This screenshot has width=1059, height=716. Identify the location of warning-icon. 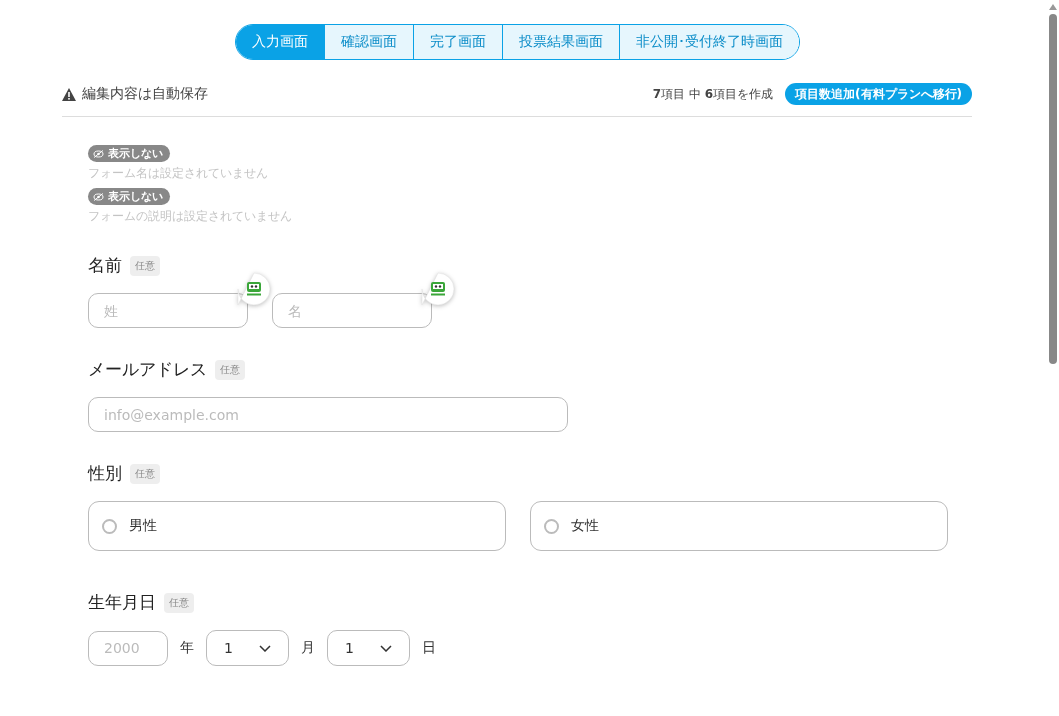
(69, 94).